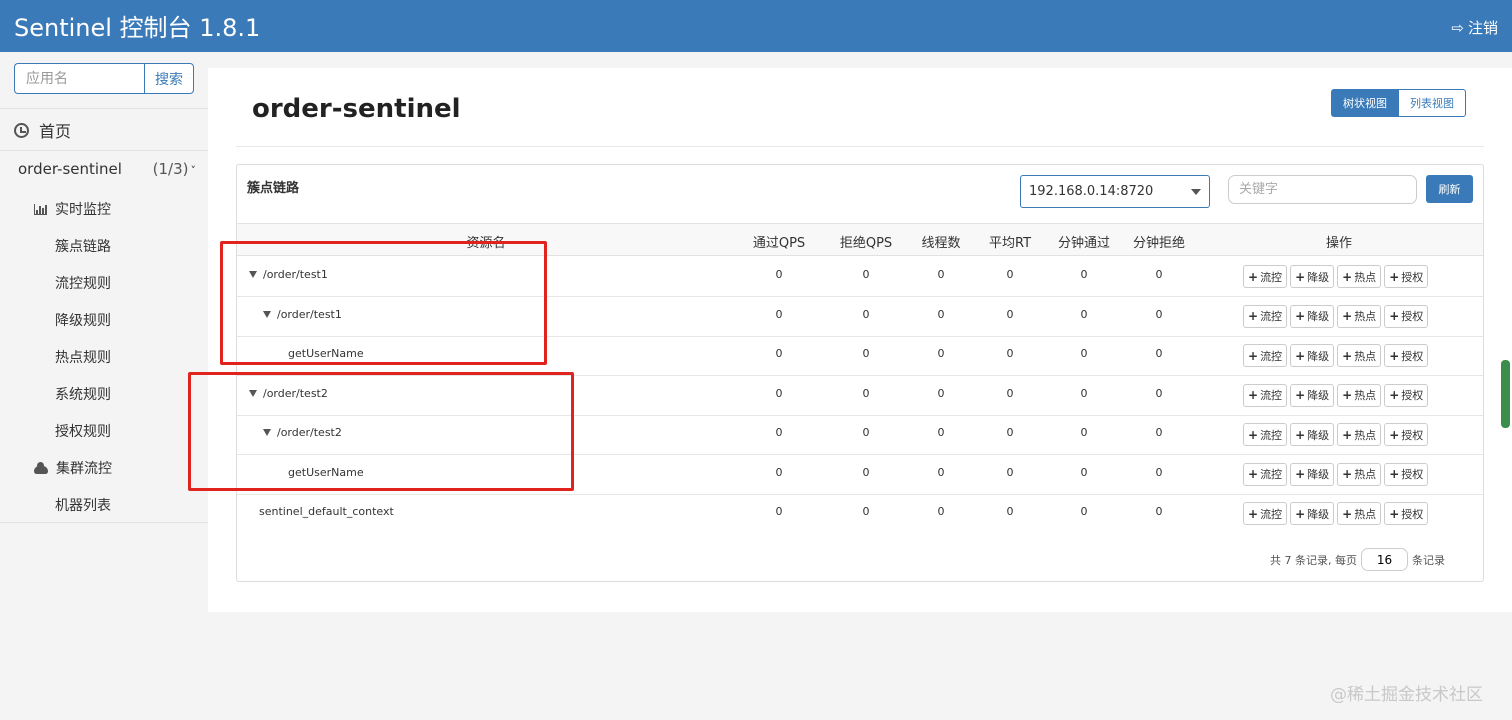  What do you see at coordinates (1159, 243) in the screenshot?
I see `column-header: 分钟拒绝` at bounding box center [1159, 243].